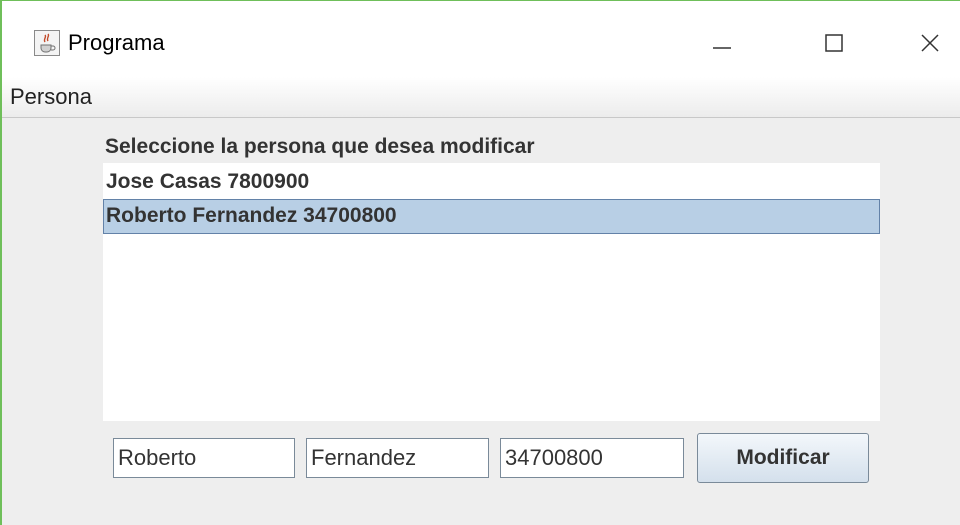 The image size is (960, 525). I want to click on maximize-icon, so click(834, 43).